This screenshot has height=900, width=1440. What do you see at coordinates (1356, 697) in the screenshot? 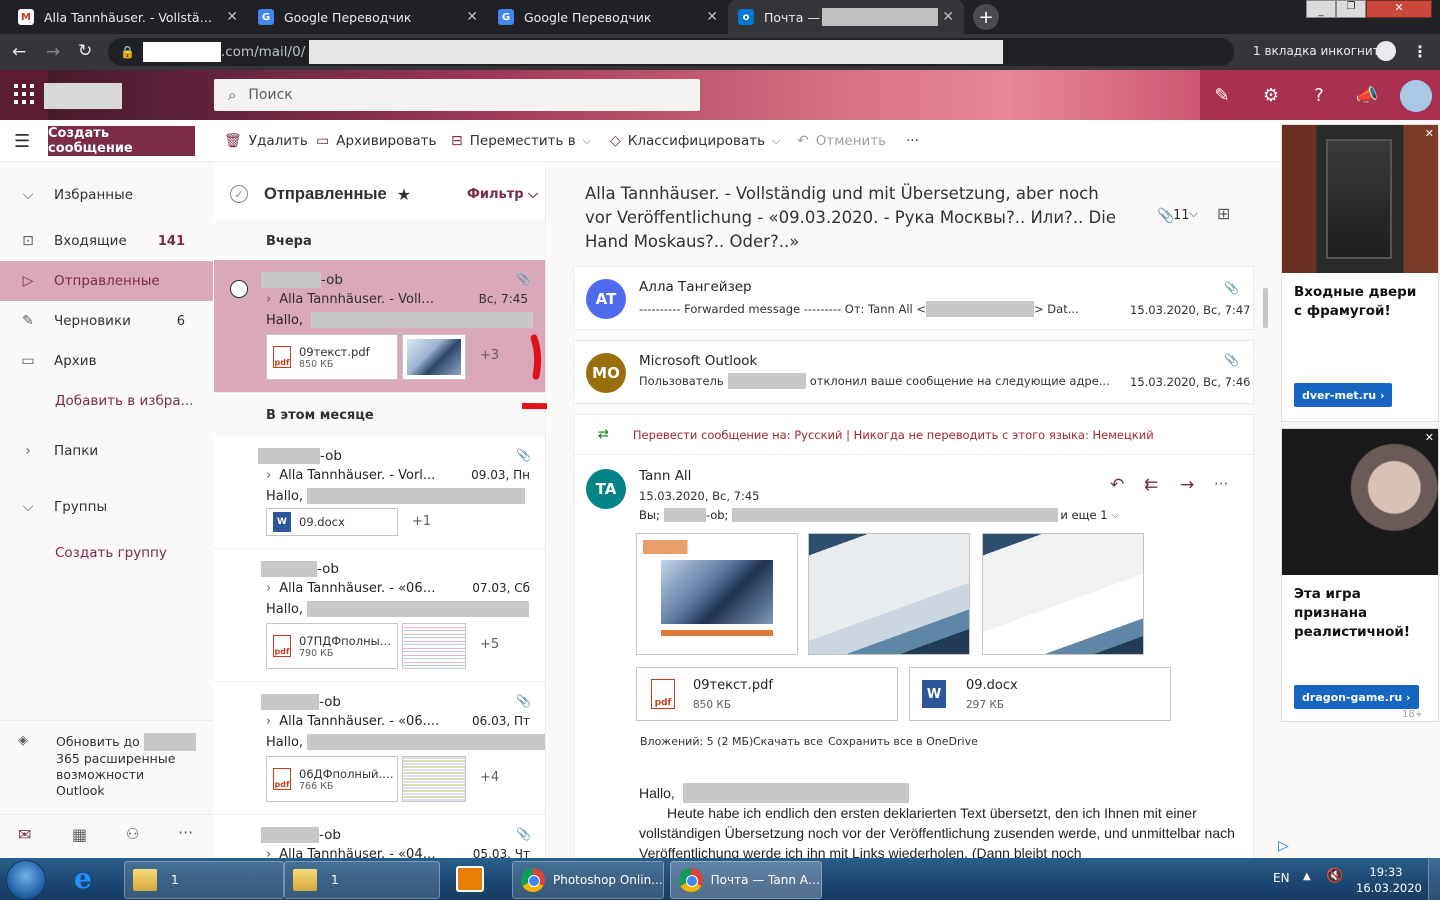
I see `ad-link-button: dragon-game.ru ›` at bounding box center [1356, 697].